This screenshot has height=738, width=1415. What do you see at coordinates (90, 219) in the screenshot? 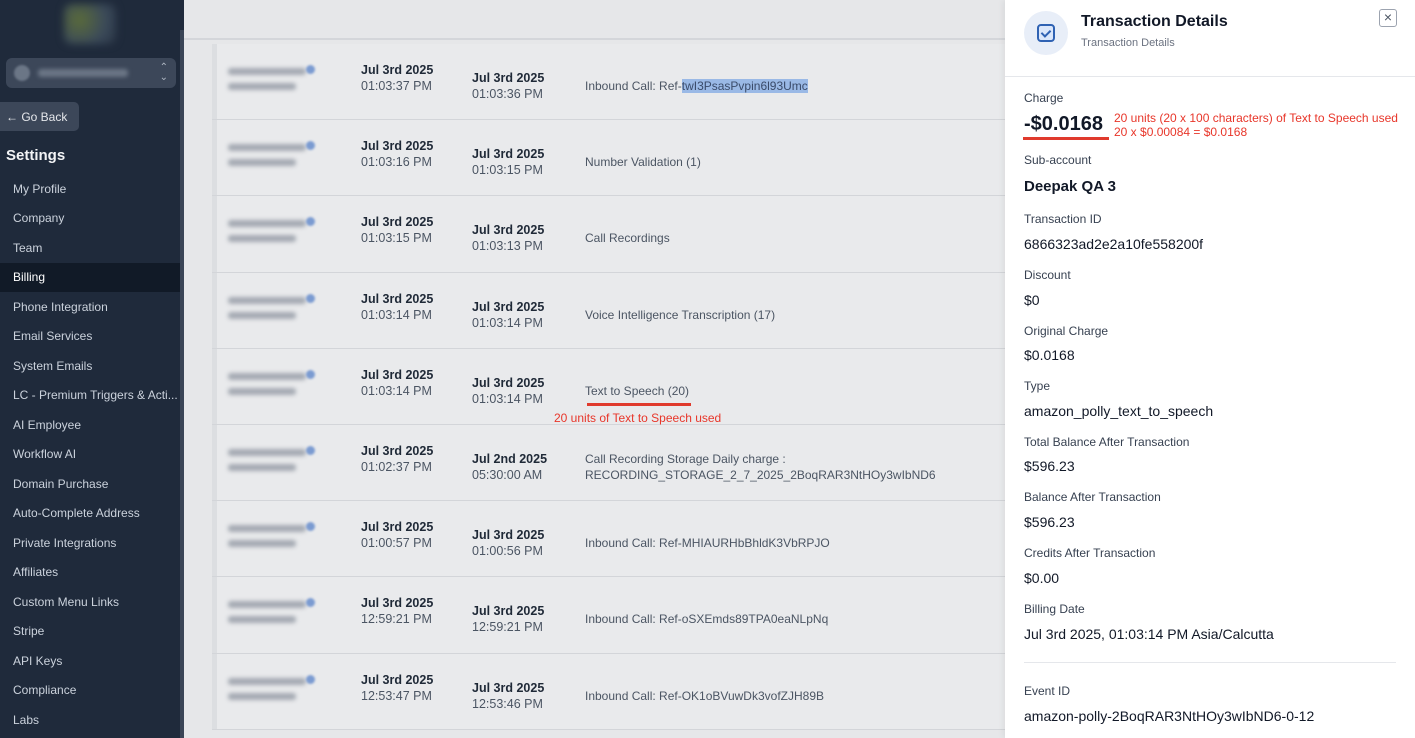
I see `sidebar-item-company: Company` at bounding box center [90, 219].